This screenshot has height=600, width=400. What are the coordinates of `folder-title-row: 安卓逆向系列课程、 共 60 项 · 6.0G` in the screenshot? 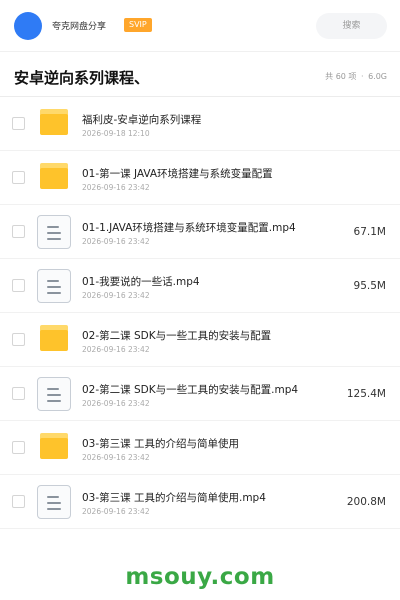 It's located at (200, 75).